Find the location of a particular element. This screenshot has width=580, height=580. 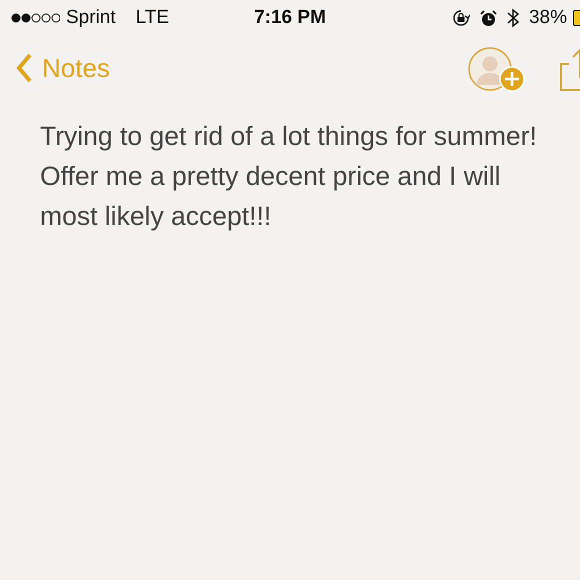

alarm-icon is located at coordinates (488, 18).